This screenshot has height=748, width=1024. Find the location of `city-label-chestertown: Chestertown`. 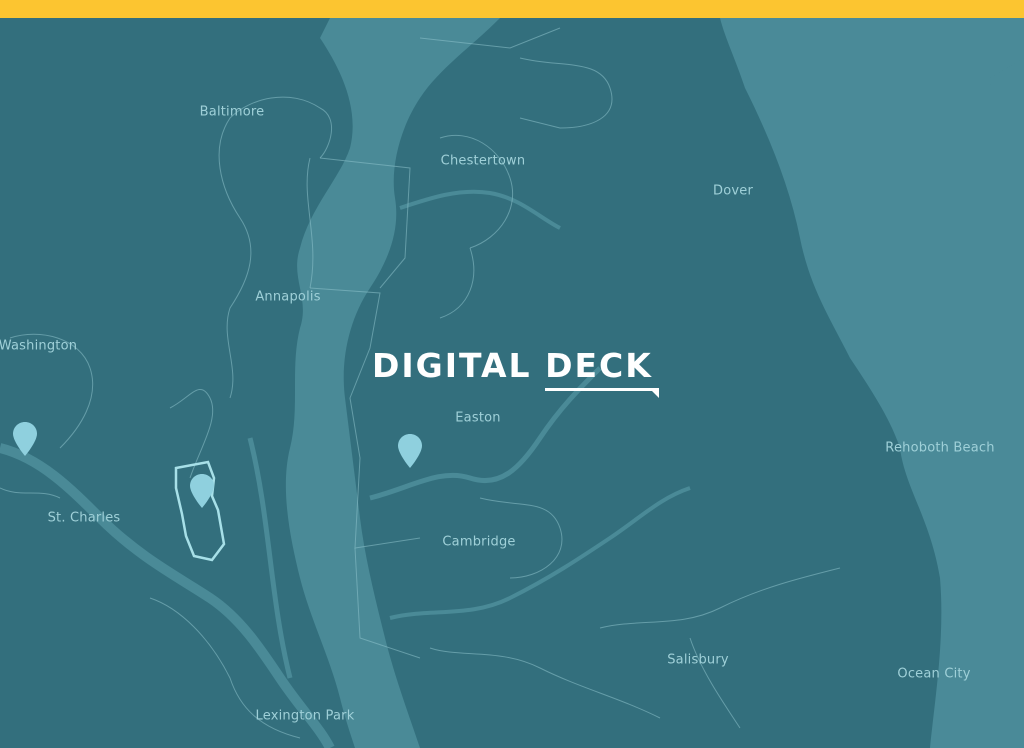

city-label-chestertown: Chestertown is located at coordinates (483, 161).